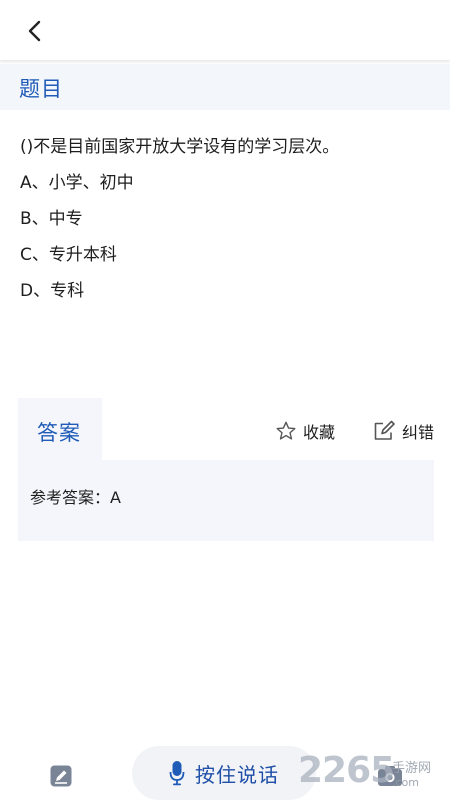 This screenshot has width=450, height=800. I want to click on push-to-talk-button: 按住说话, so click(224, 773).